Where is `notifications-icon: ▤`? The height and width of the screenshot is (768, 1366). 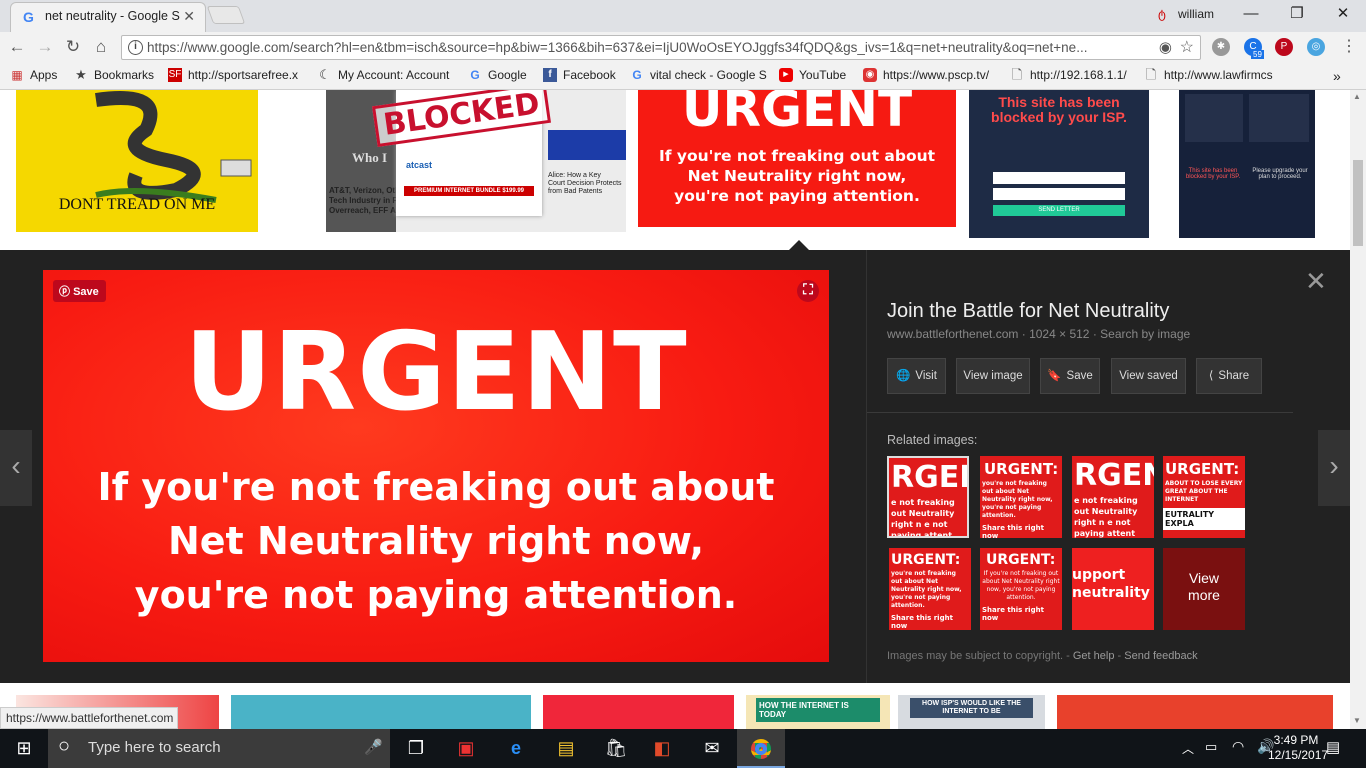
notifications-icon: ▤ is located at coordinates (1333, 747).